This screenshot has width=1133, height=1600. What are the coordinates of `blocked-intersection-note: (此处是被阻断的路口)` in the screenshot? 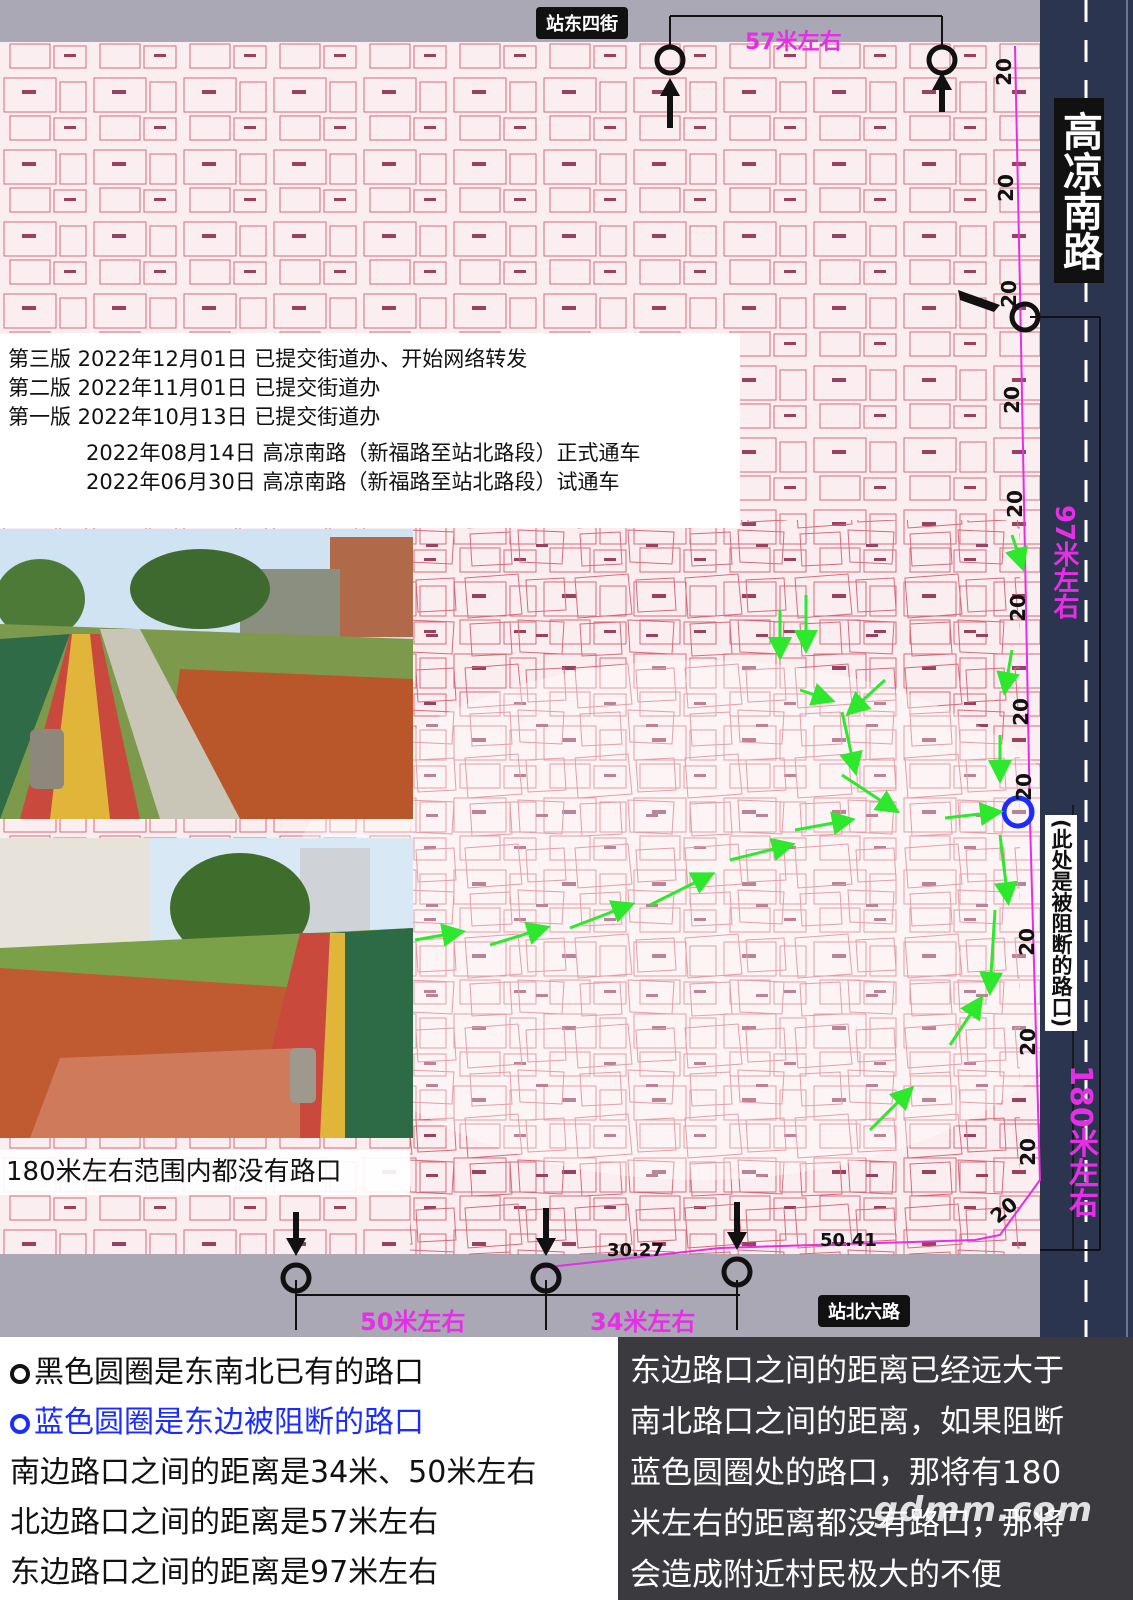 It's located at (1061, 923).